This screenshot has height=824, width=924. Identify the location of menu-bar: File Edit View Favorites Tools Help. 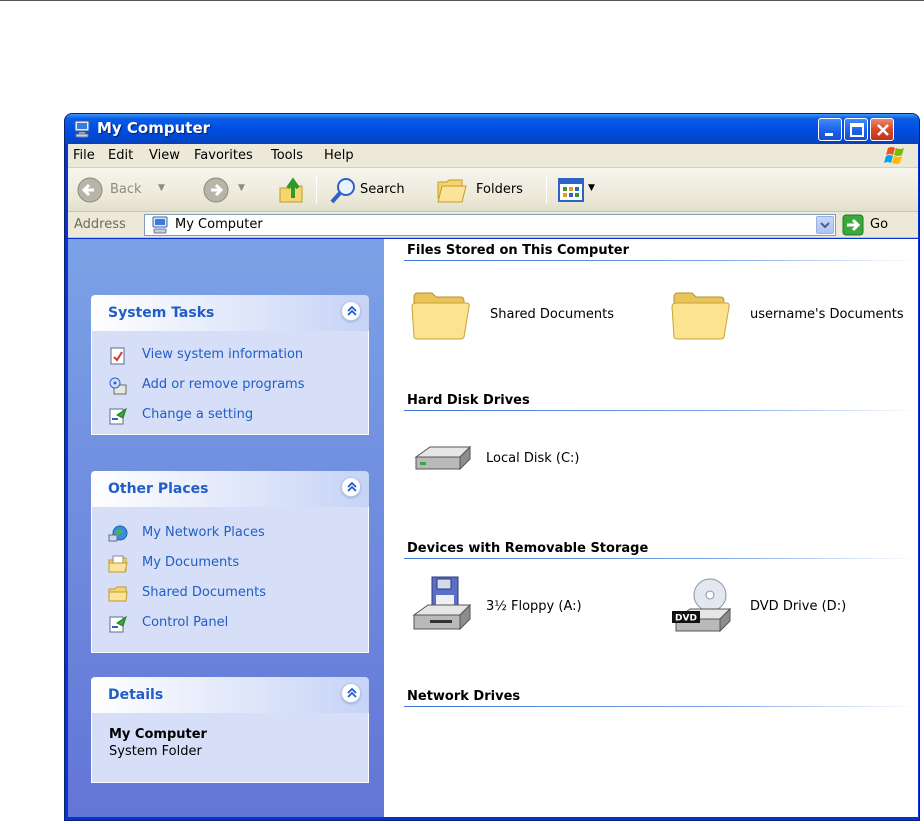
(493, 156).